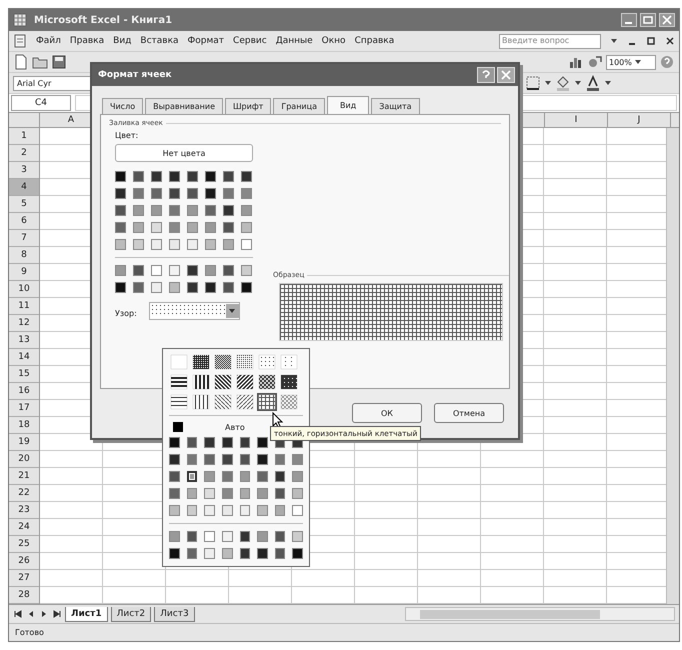 This screenshot has height=650, width=682. What do you see at coordinates (24, 255) in the screenshot?
I see `row-header: 8` at bounding box center [24, 255].